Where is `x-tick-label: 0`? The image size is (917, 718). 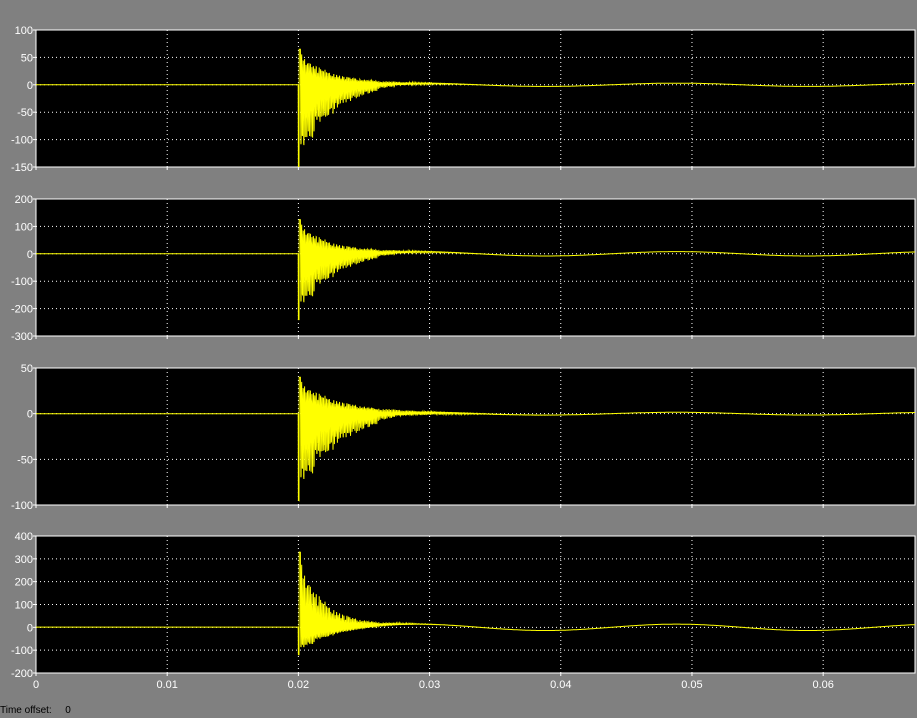 x-tick-label: 0 is located at coordinates (36, 685).